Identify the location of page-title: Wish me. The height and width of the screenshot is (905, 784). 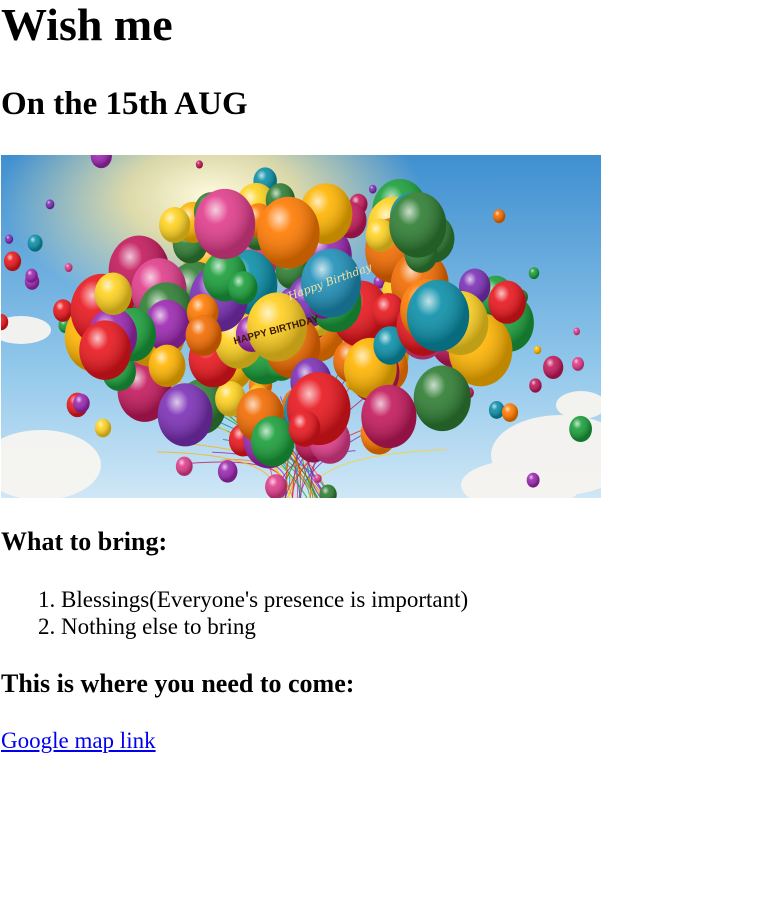
(87, 25).